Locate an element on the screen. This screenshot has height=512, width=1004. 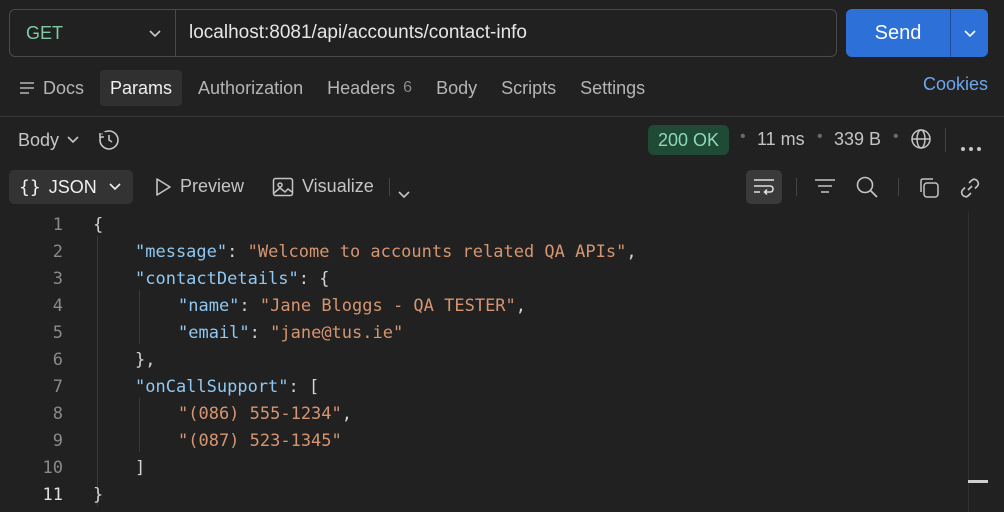
json-string: "(087) 523-1345" is located at coordinates (260, 441).